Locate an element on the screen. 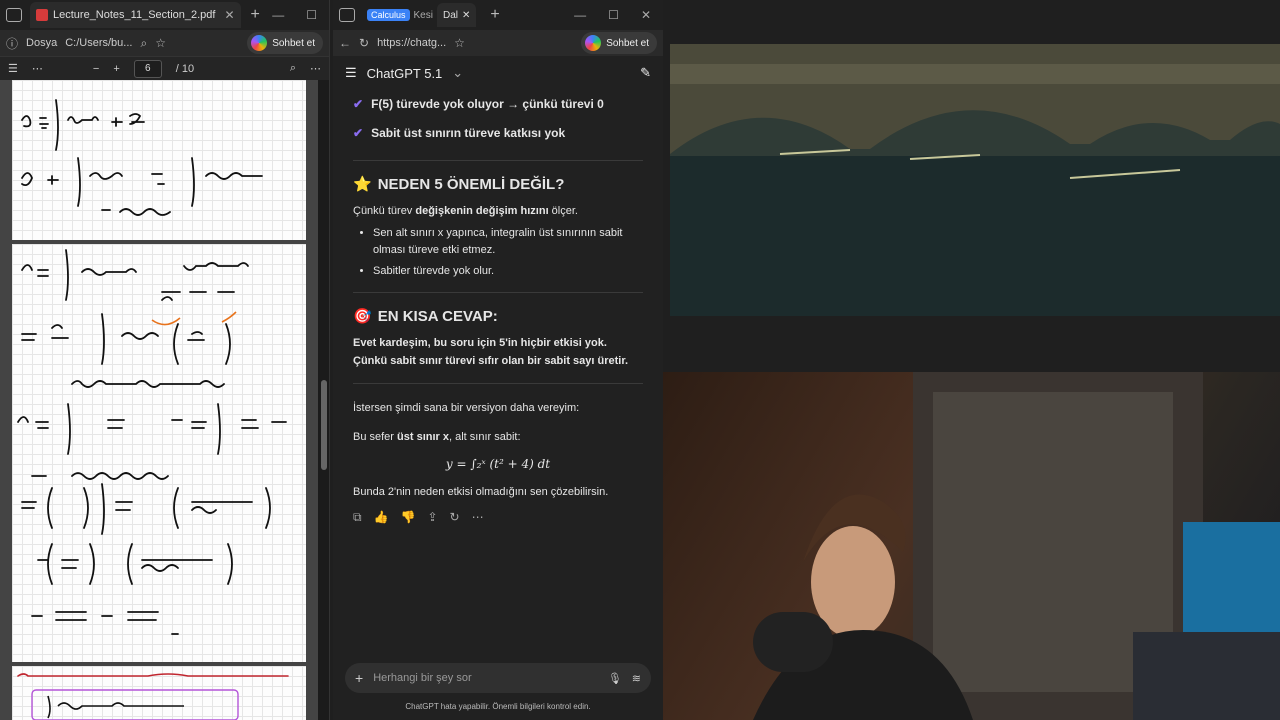 The image size is (1280, 720). refresh-icon: ↻ is located at coordinates (364, 43).